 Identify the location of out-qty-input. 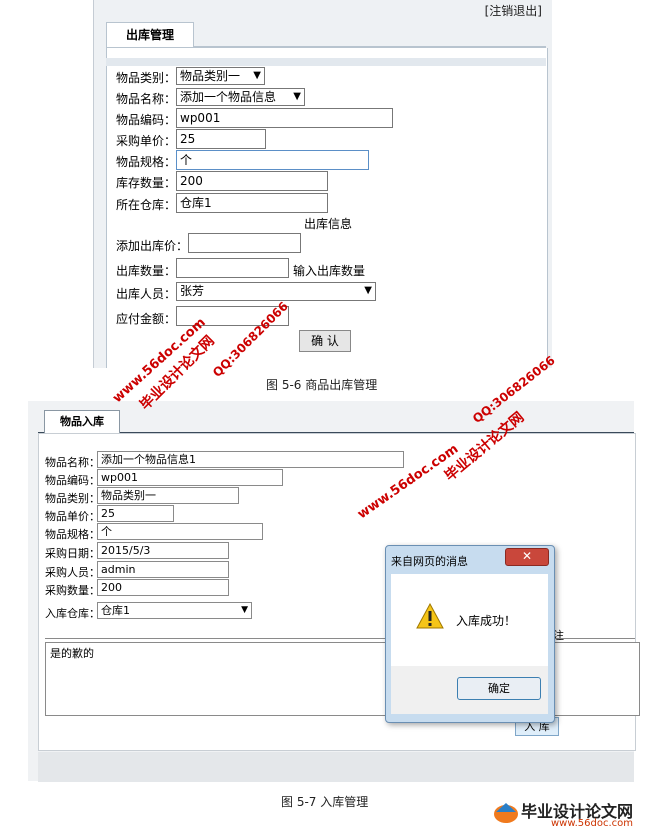
(232, 268).